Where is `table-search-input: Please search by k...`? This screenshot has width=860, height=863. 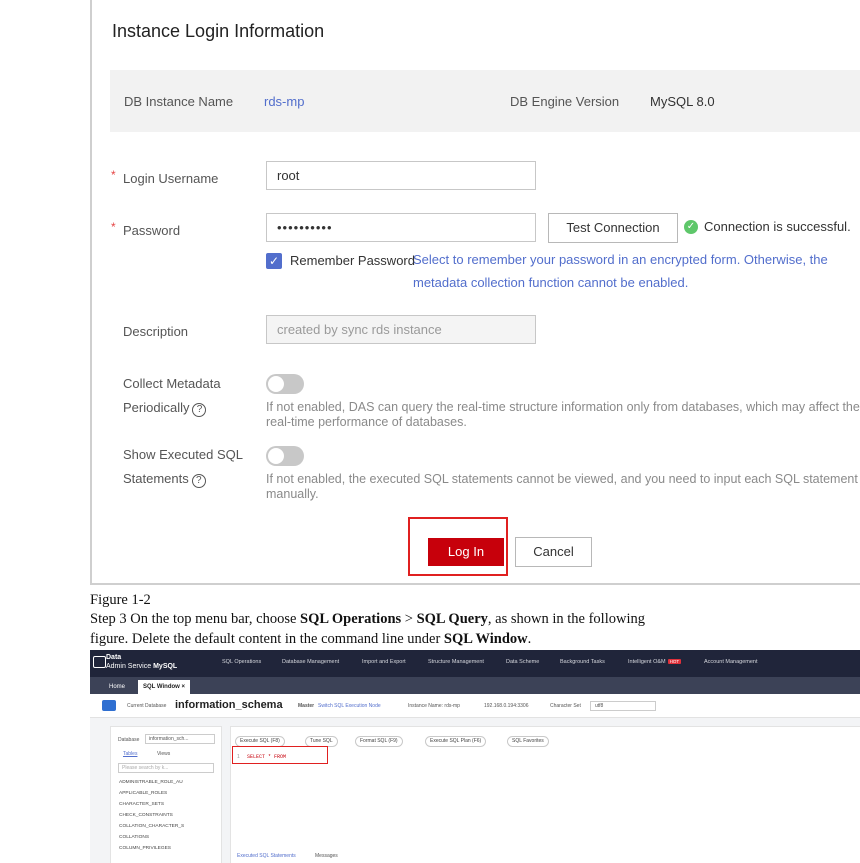
table-search-input: Please search by k... is located at coordinates (166, 768).